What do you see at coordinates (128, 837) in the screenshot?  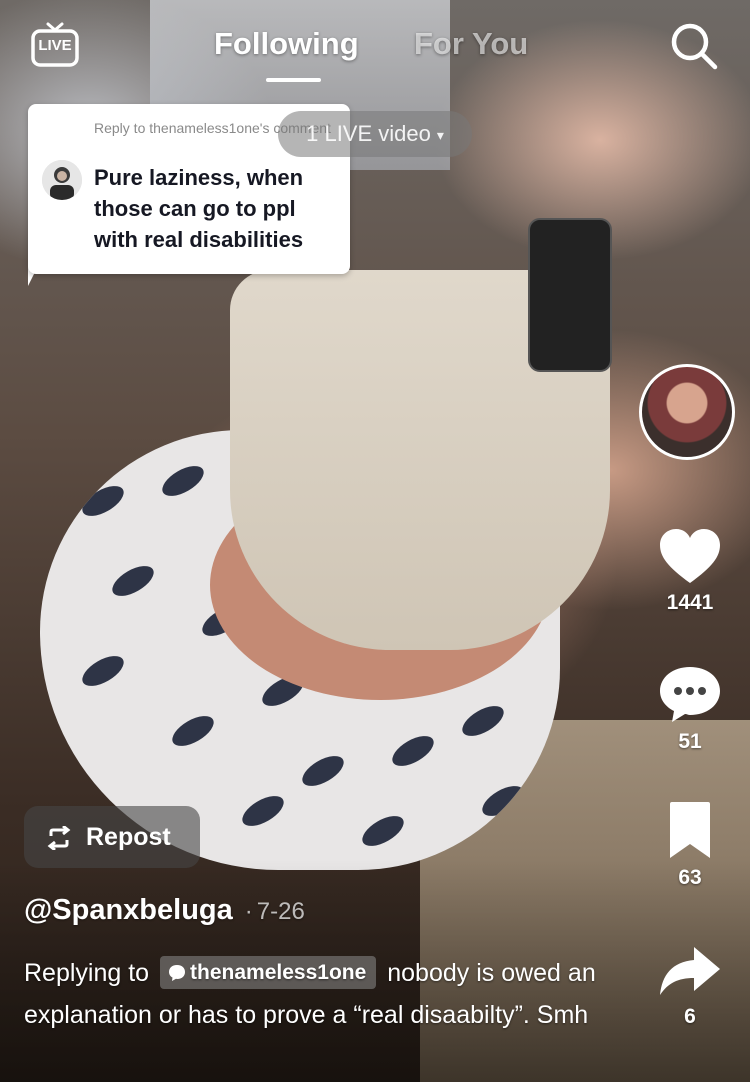 I see `repost-label: Repost` at bounding box center [128, 837].